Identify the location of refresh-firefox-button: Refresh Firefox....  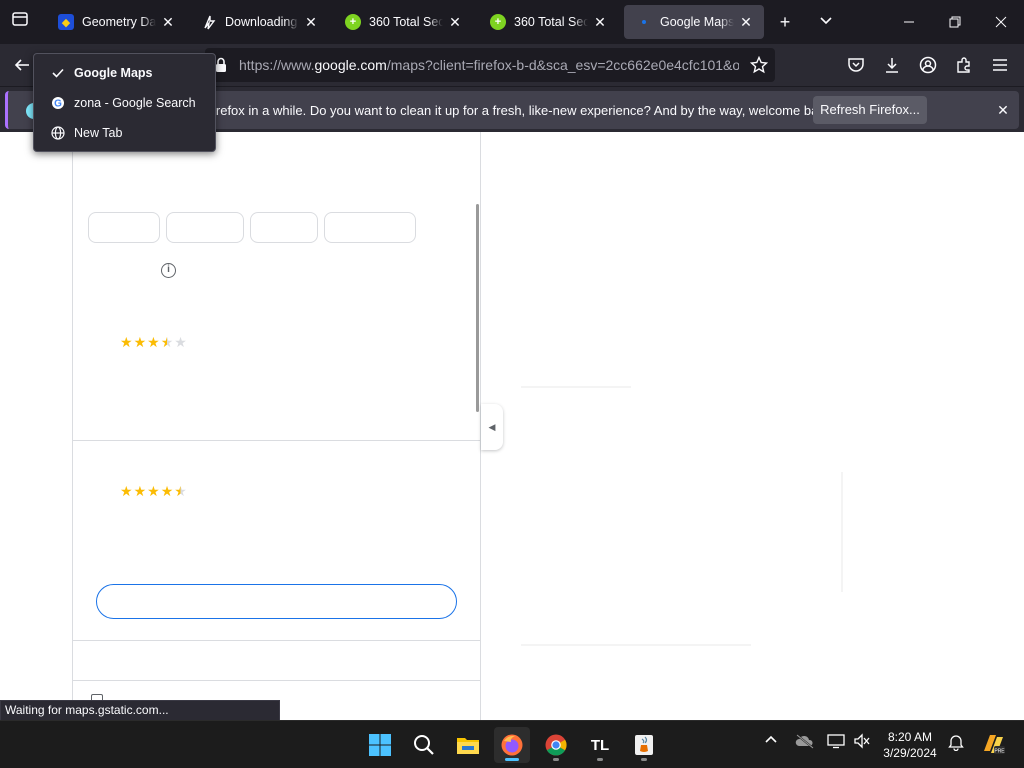
(870, 110).